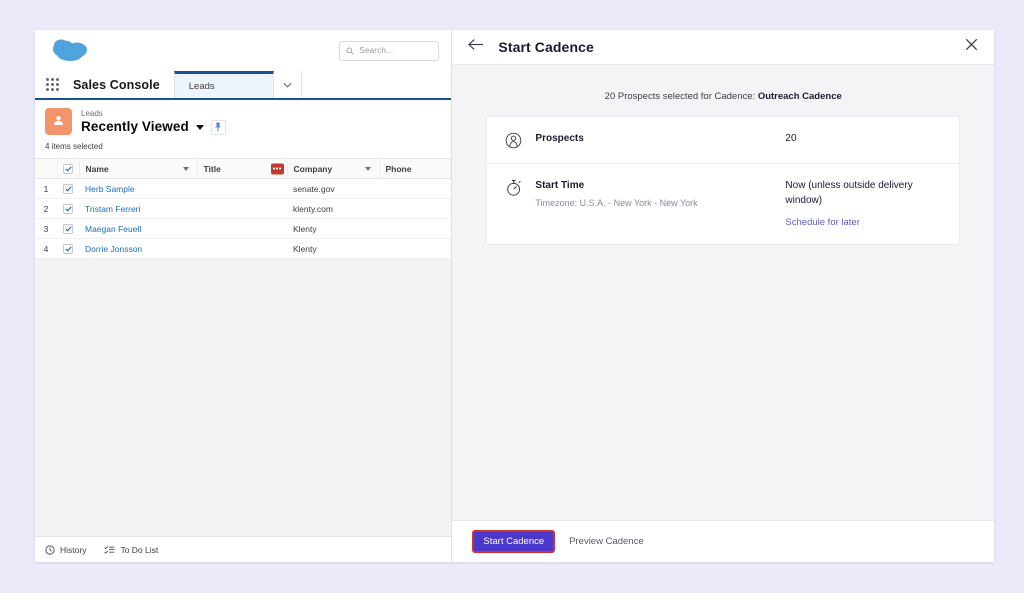 The height and width of the screenshot is (593, 1024). Describe the element at coordinates (514, 541) in the screenshot. I see `start-cadence-button: Start Cadence` at that location.